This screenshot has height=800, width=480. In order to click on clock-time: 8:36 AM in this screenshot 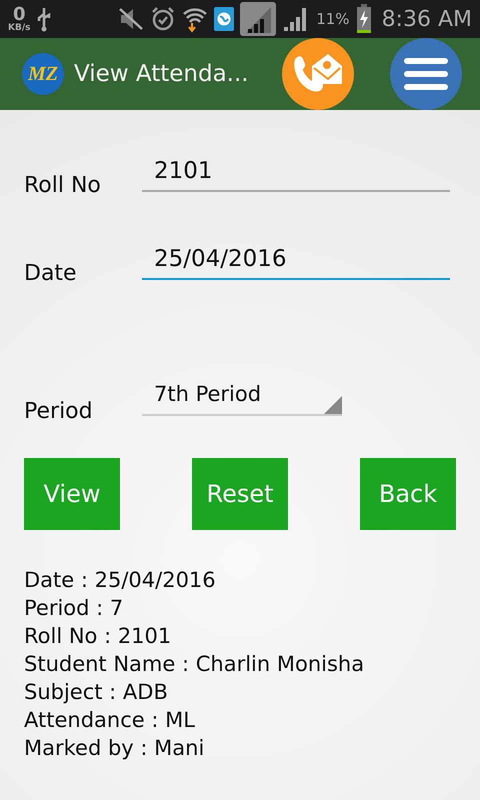, I will do `click(427, 19)`.